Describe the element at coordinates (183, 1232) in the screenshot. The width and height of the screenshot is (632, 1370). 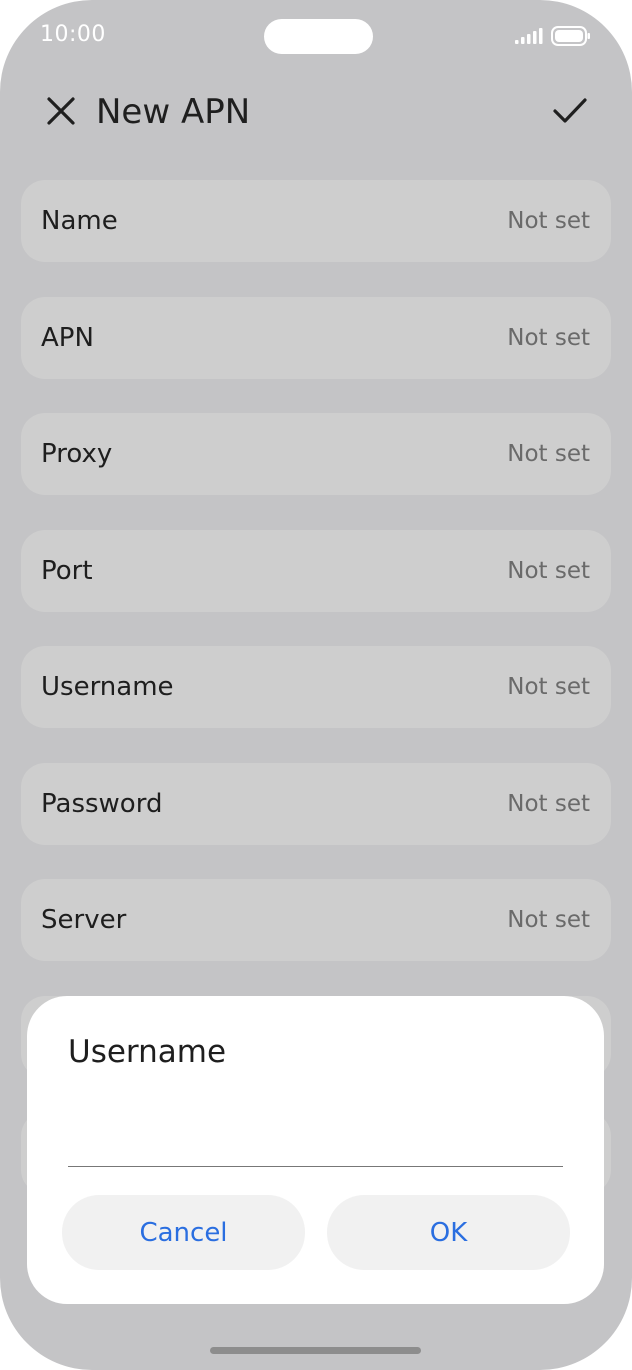
I see `cancel-button: Cancel` at that location.